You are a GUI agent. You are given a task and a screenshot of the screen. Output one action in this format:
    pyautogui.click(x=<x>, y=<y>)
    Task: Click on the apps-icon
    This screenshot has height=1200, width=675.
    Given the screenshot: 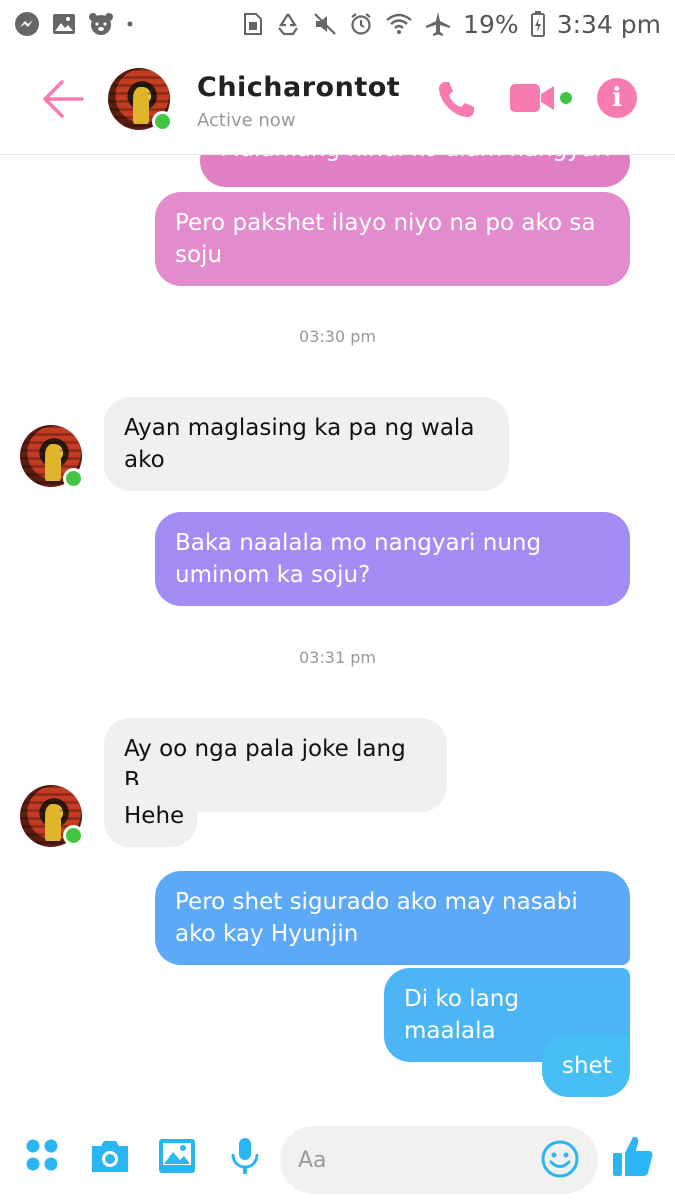 What is the action you would take?
    pyautogui.click(x=42, y=1157)
    